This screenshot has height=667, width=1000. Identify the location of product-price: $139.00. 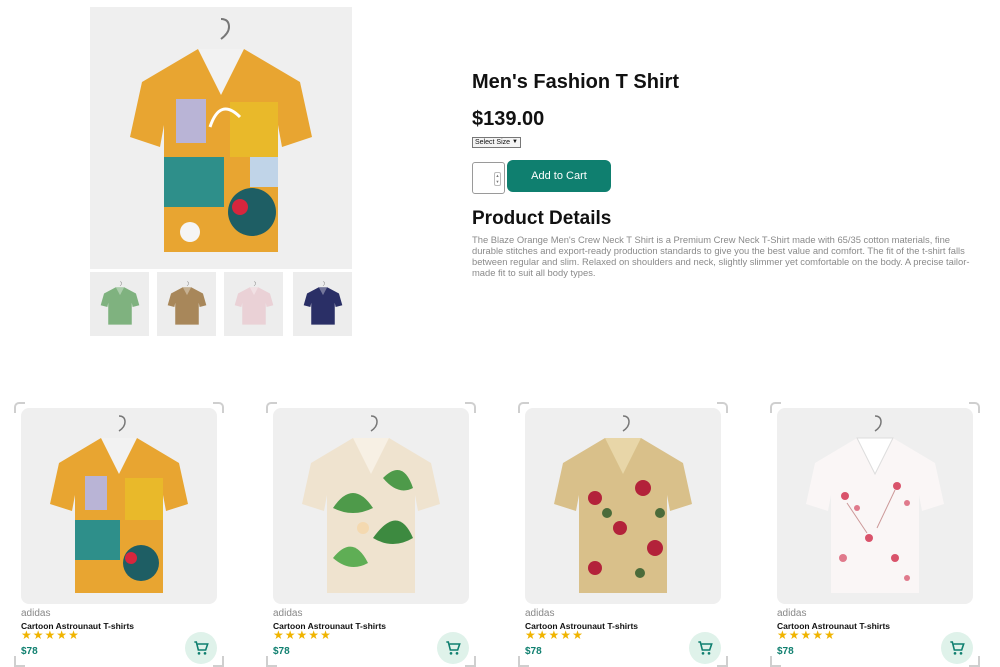
(508, 119).